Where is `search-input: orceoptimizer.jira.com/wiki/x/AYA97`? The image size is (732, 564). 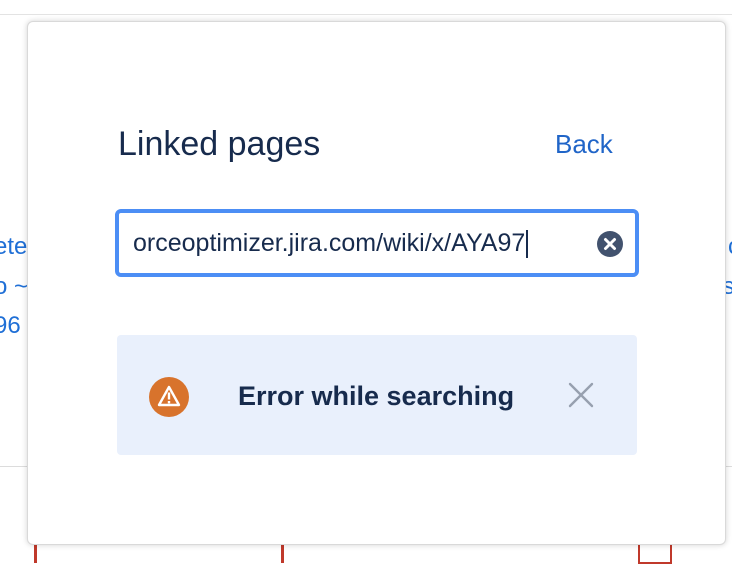 search-input: orceoptimizer.jira.com/wiki/x/AYA97 is located at coordinates (377, 243).